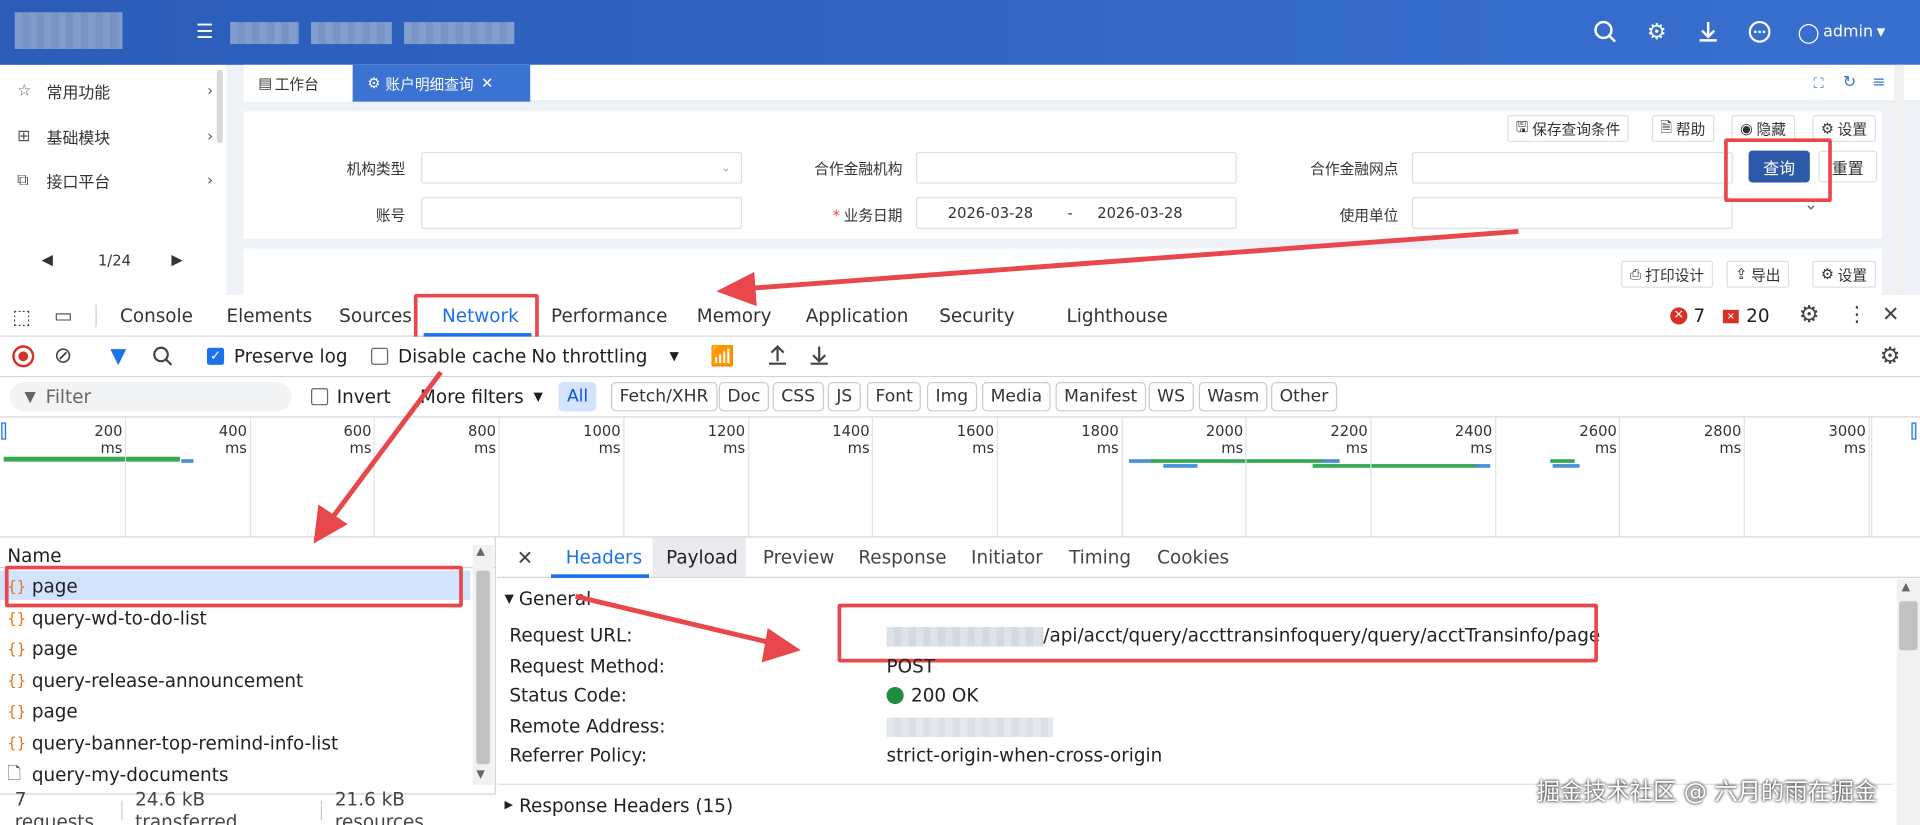 The width and height of the screenshot is (1920, 825). Describe the element at coordinates (4, 431) in the screenshot. I see `overview-left-handle` at that location.